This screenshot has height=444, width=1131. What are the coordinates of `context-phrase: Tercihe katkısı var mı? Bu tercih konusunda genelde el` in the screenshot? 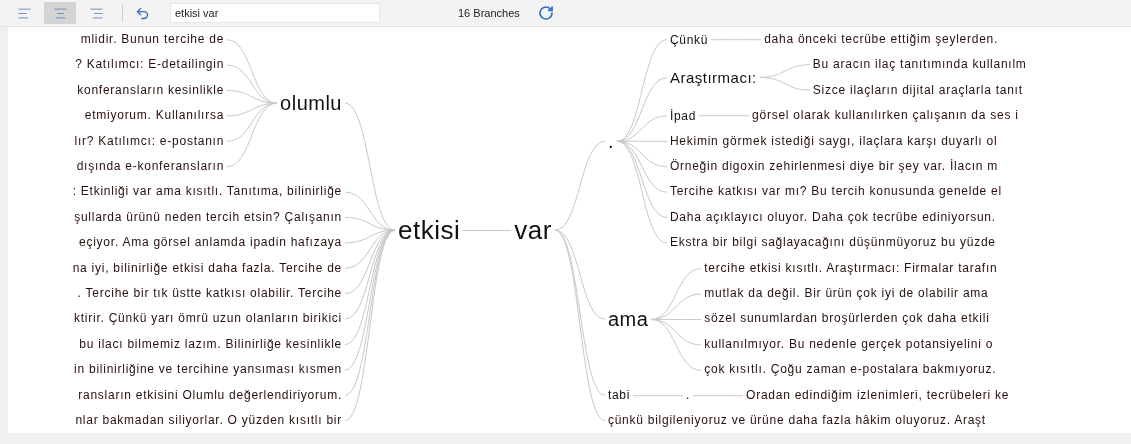 It's located at (835, 192).